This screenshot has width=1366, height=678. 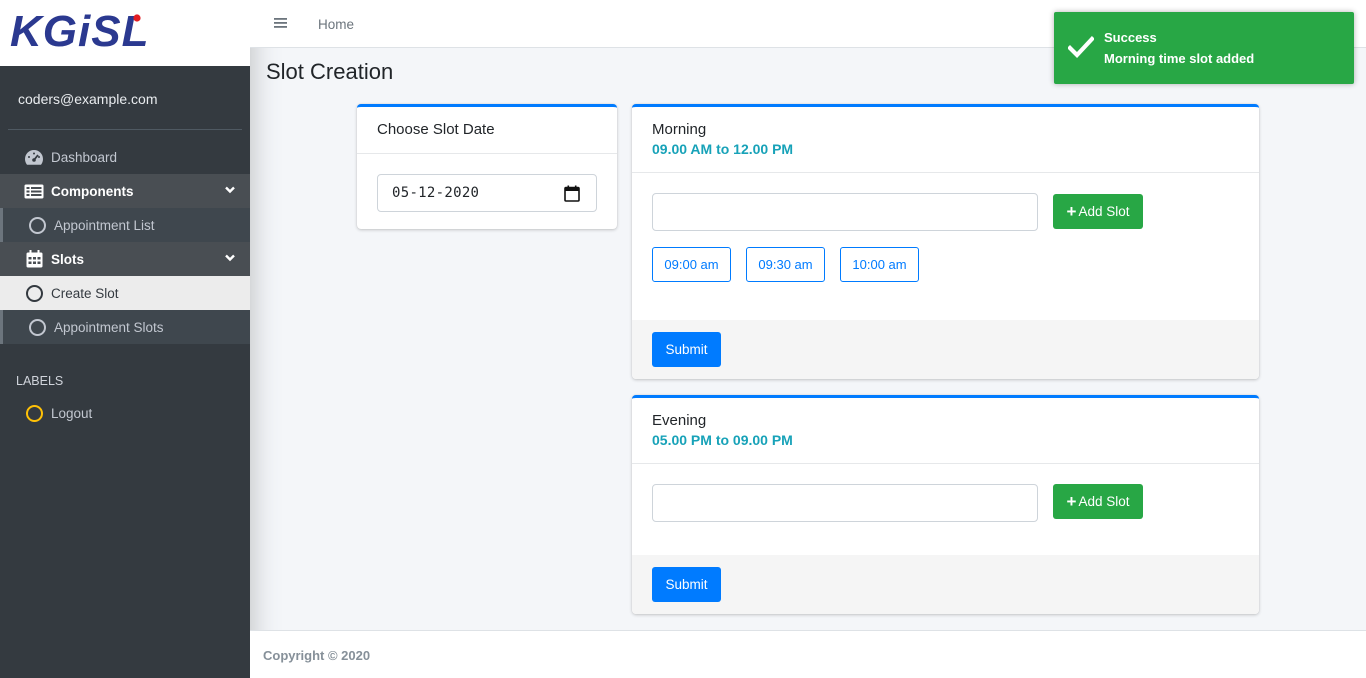 I want to click on sidebar-item-components: Components, so click(x=125, y=191).